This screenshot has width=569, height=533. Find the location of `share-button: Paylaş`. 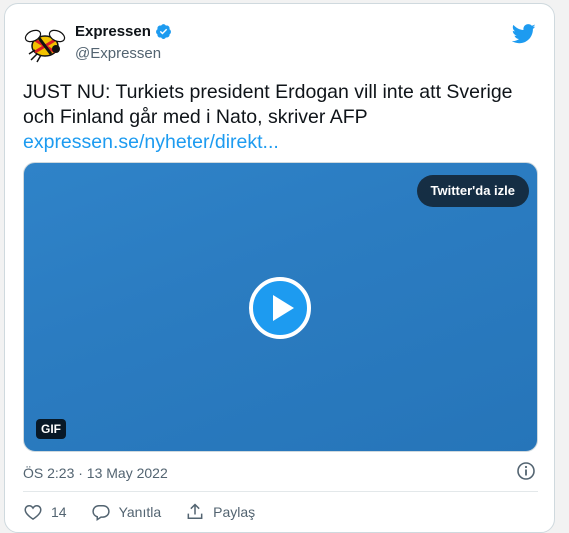

share-button: Paylaş is located at coordinates (220, 512).